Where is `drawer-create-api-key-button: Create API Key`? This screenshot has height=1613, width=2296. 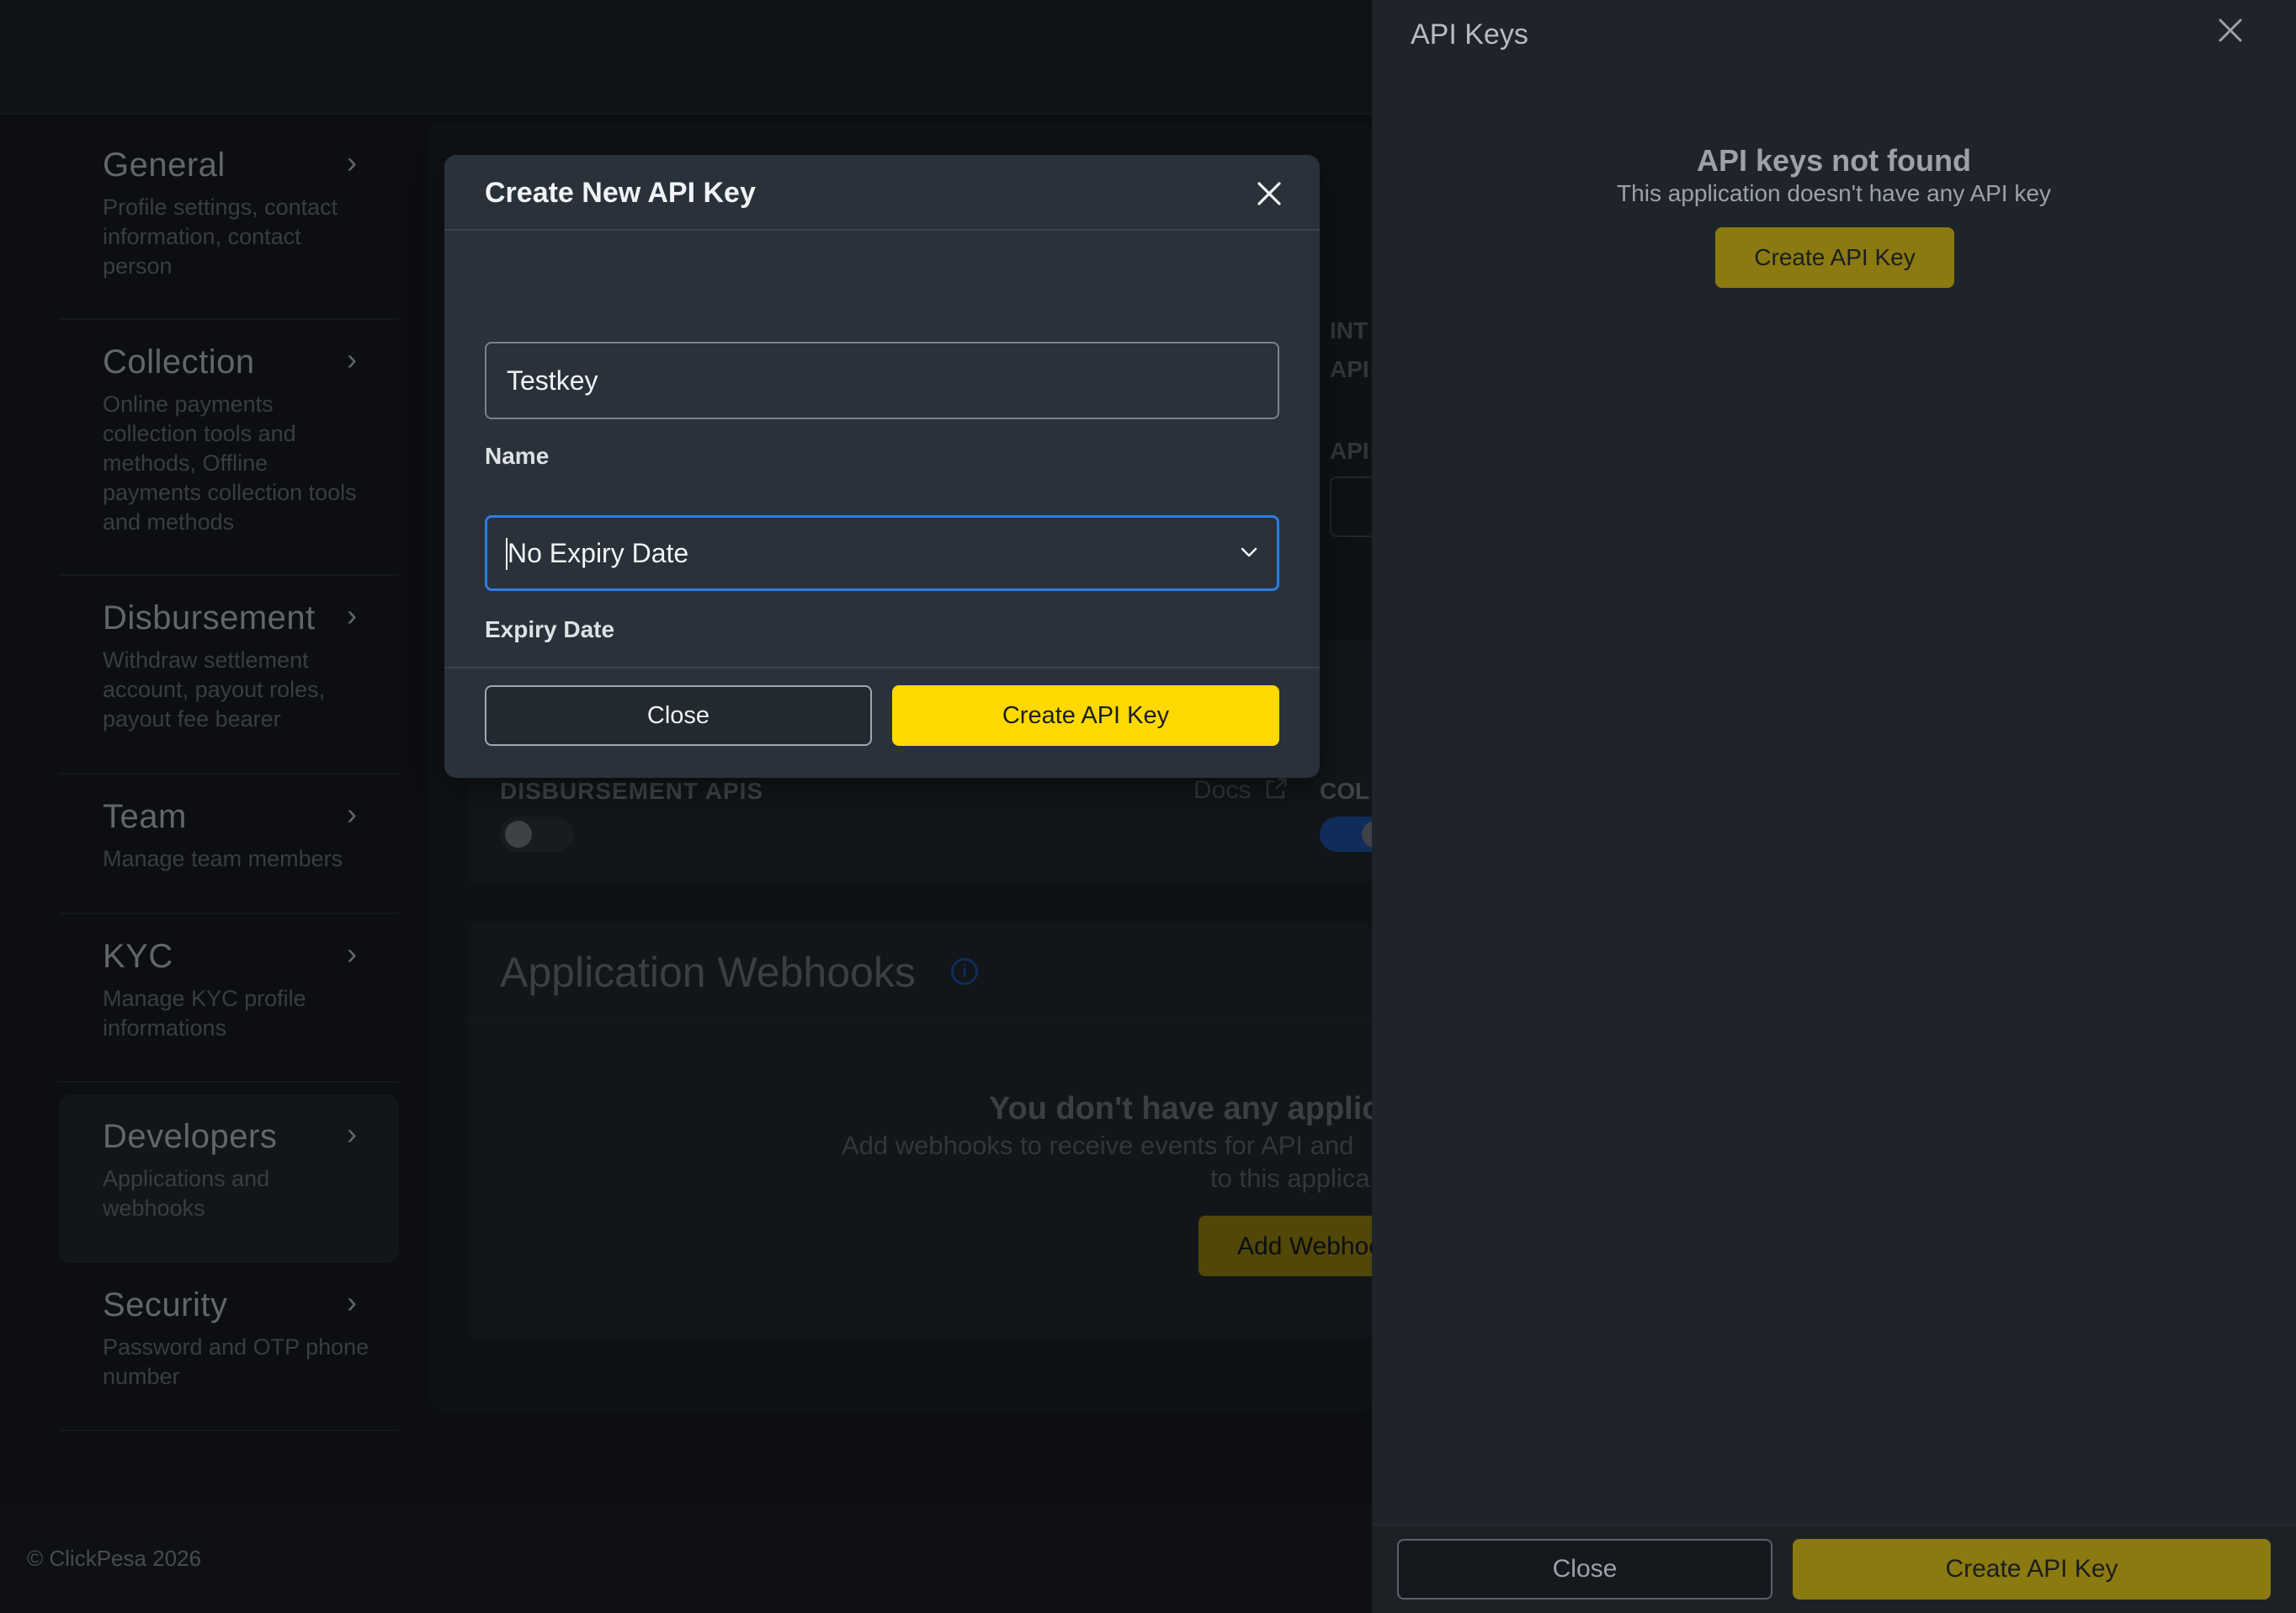
drawer-create-api-key-button: Create API Key is located at coordinates (1835, 257).